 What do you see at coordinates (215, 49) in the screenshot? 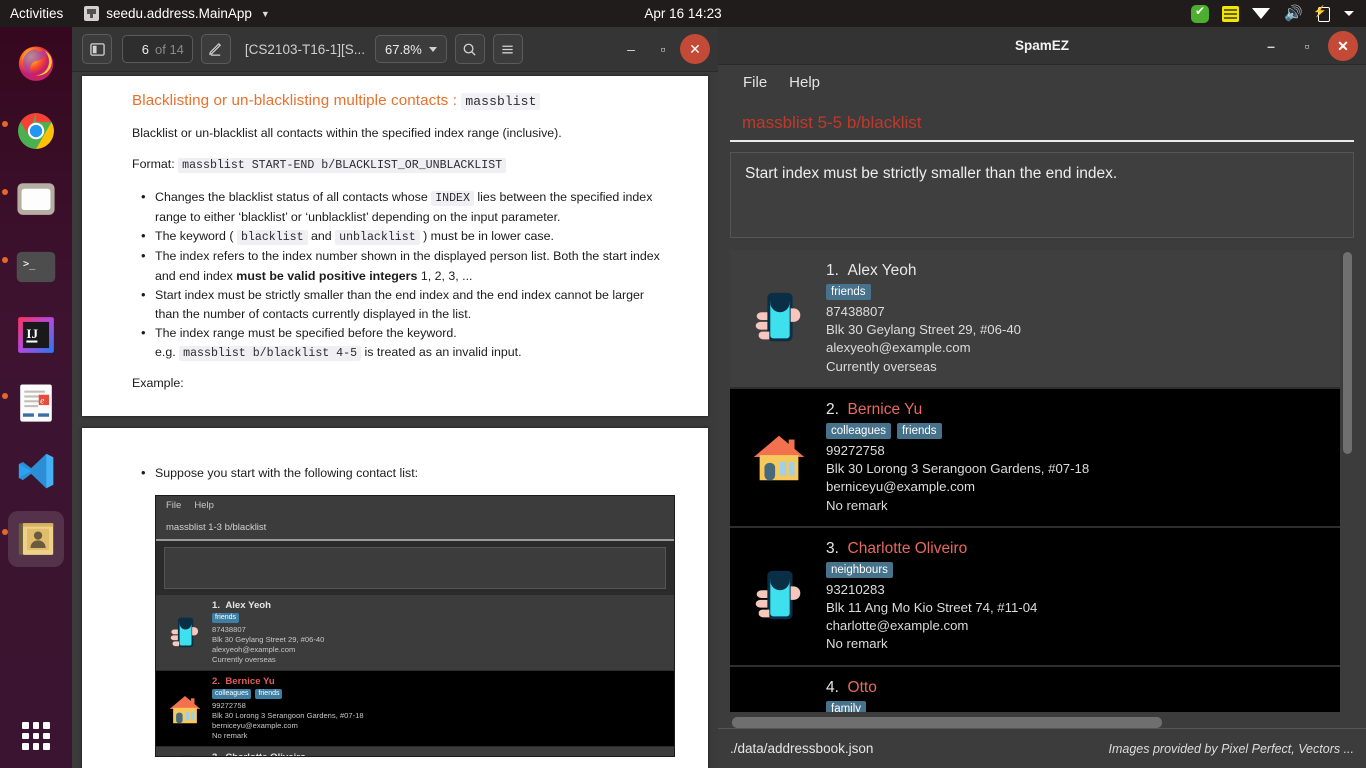
I see `annotate-icon` at bounding box center [215, 49].